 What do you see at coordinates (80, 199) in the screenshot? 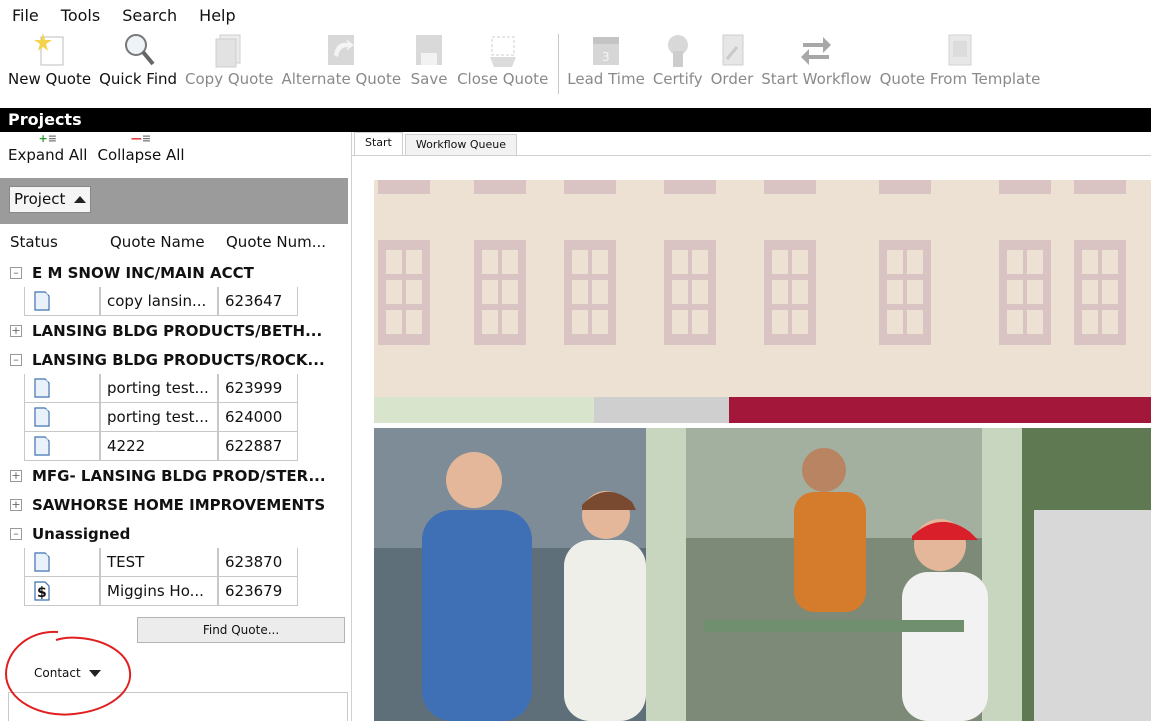
I see `sort-up-icon` at bounding box center [80, 199].